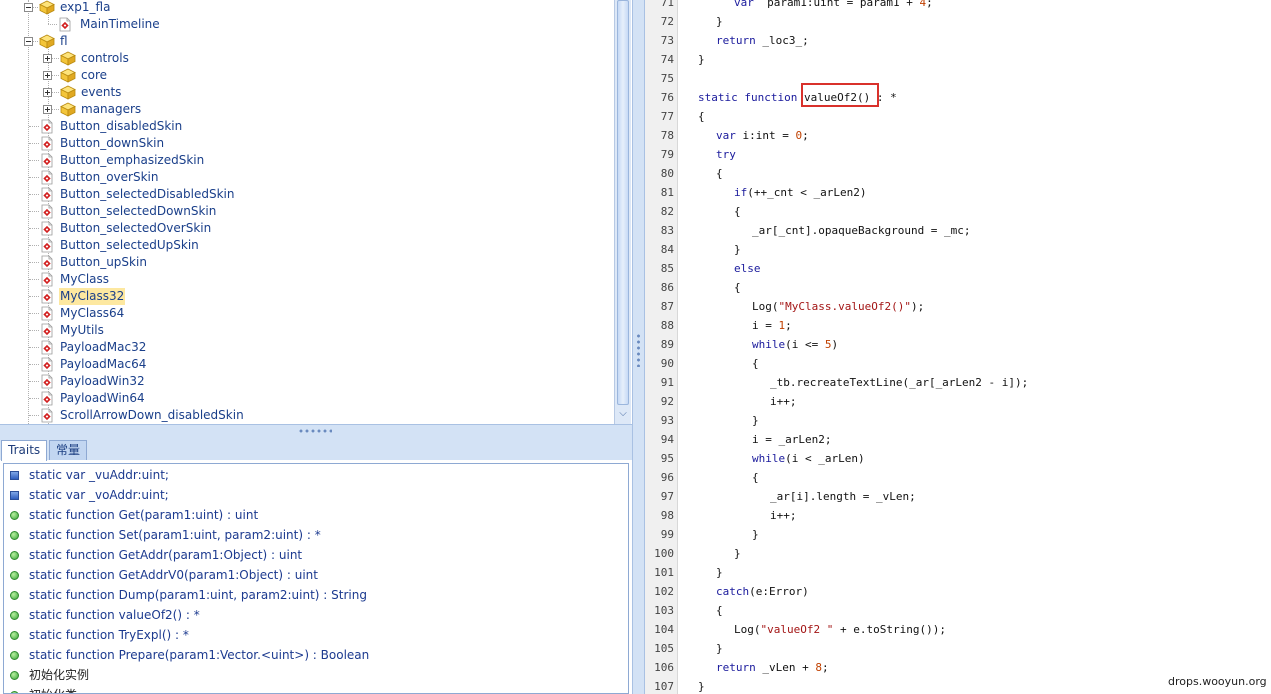 This screenshot has height=694, width=1271. What do you see at coordinates (765, 325) in the screenshot?
I see `code-text: i =` at bounding box center [765, 325].